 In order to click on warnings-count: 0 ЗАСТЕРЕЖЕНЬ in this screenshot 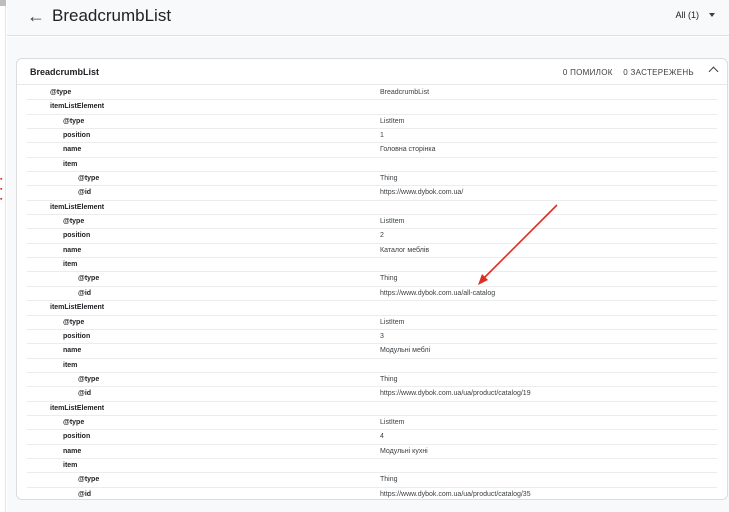, I will do `click(658, 72)`.